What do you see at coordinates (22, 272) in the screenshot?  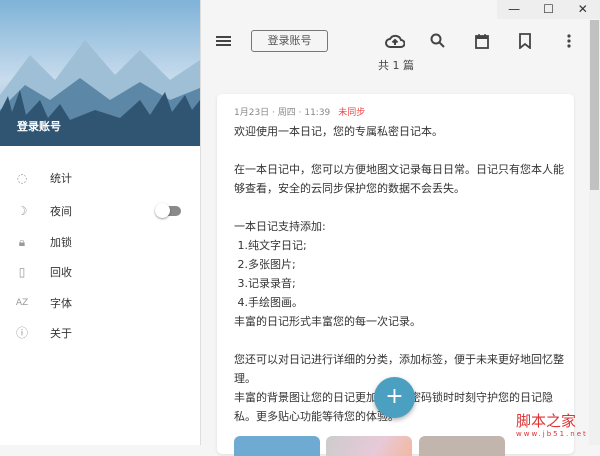 I see `trash-icon: ▯` at bounding box center [22, 272].